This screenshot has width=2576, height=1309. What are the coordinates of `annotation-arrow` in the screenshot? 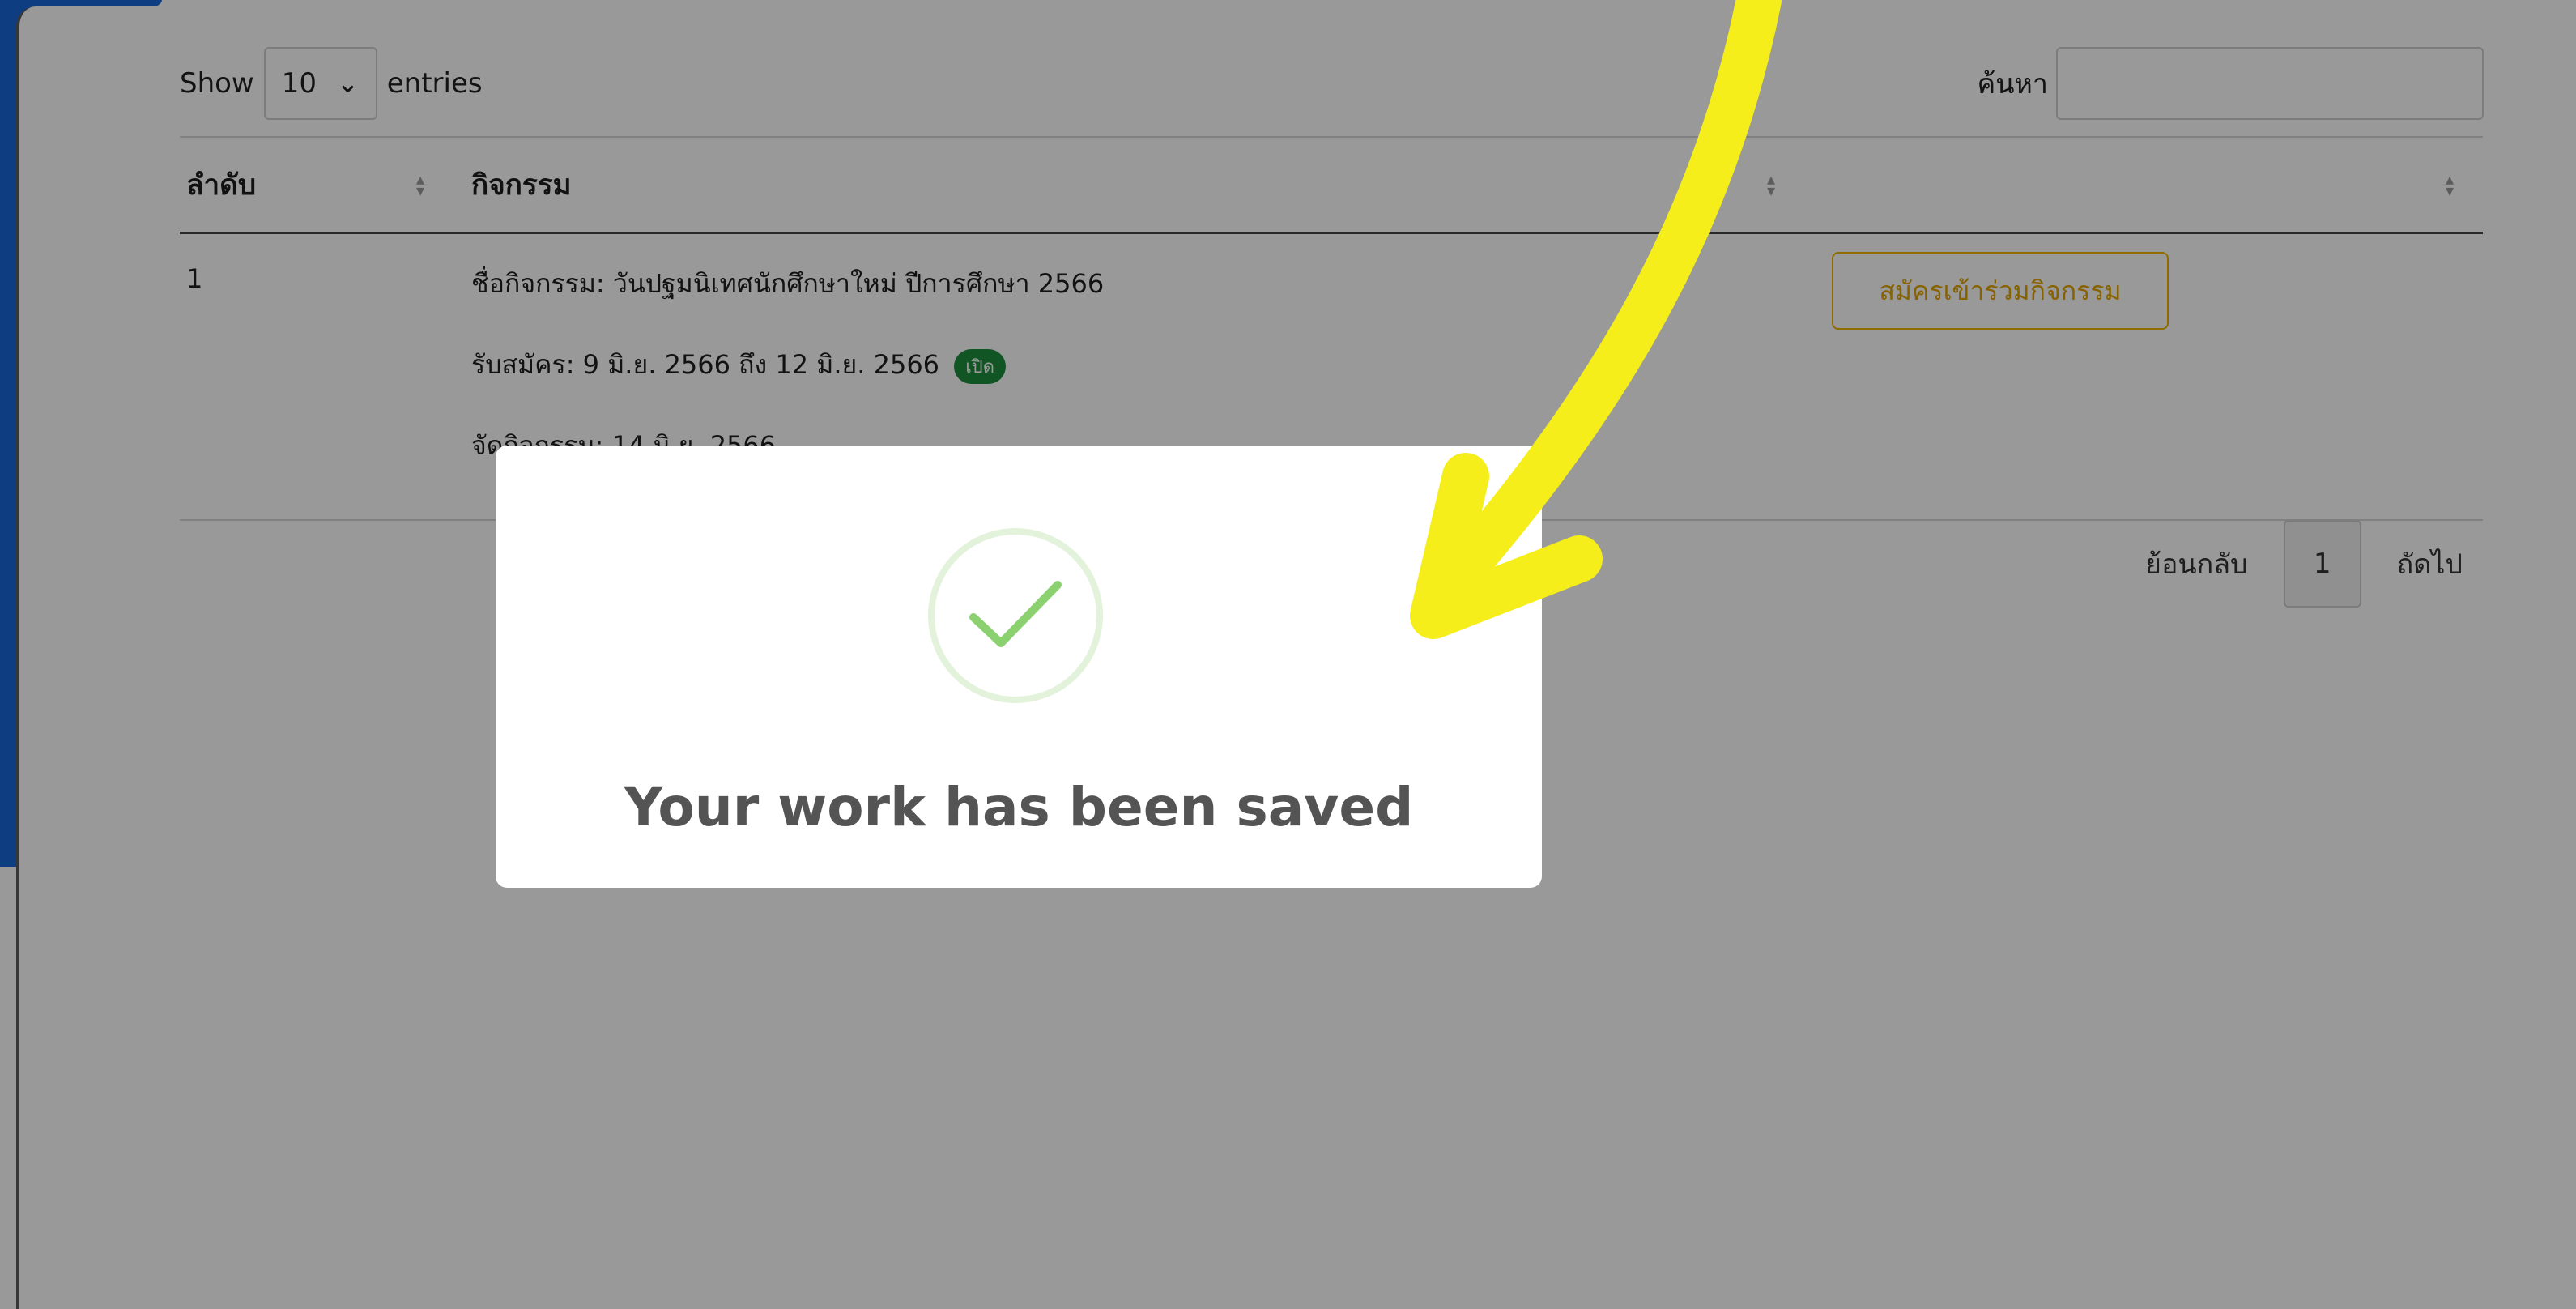 It's located at (1596, 319).